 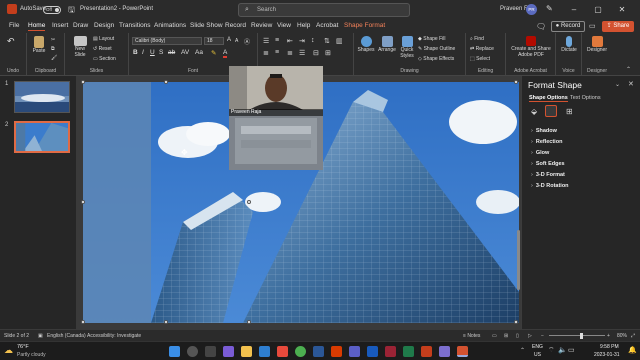 What do you see at coordinates (327, 25) in the screenshot?
I see `tab-acrobat: Acrobat` at bounding box center [327, 25].